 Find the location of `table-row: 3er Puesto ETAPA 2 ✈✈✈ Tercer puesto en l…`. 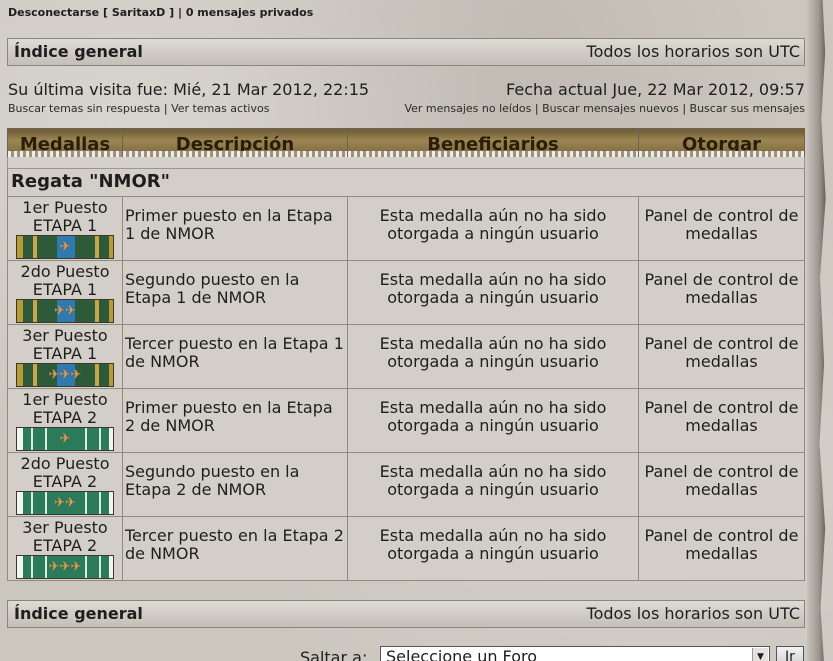

table-row: 3er Puesto ETAPA 2 ✈✈✈ Tercer puesto en l… is located at coordinates (406, 548).